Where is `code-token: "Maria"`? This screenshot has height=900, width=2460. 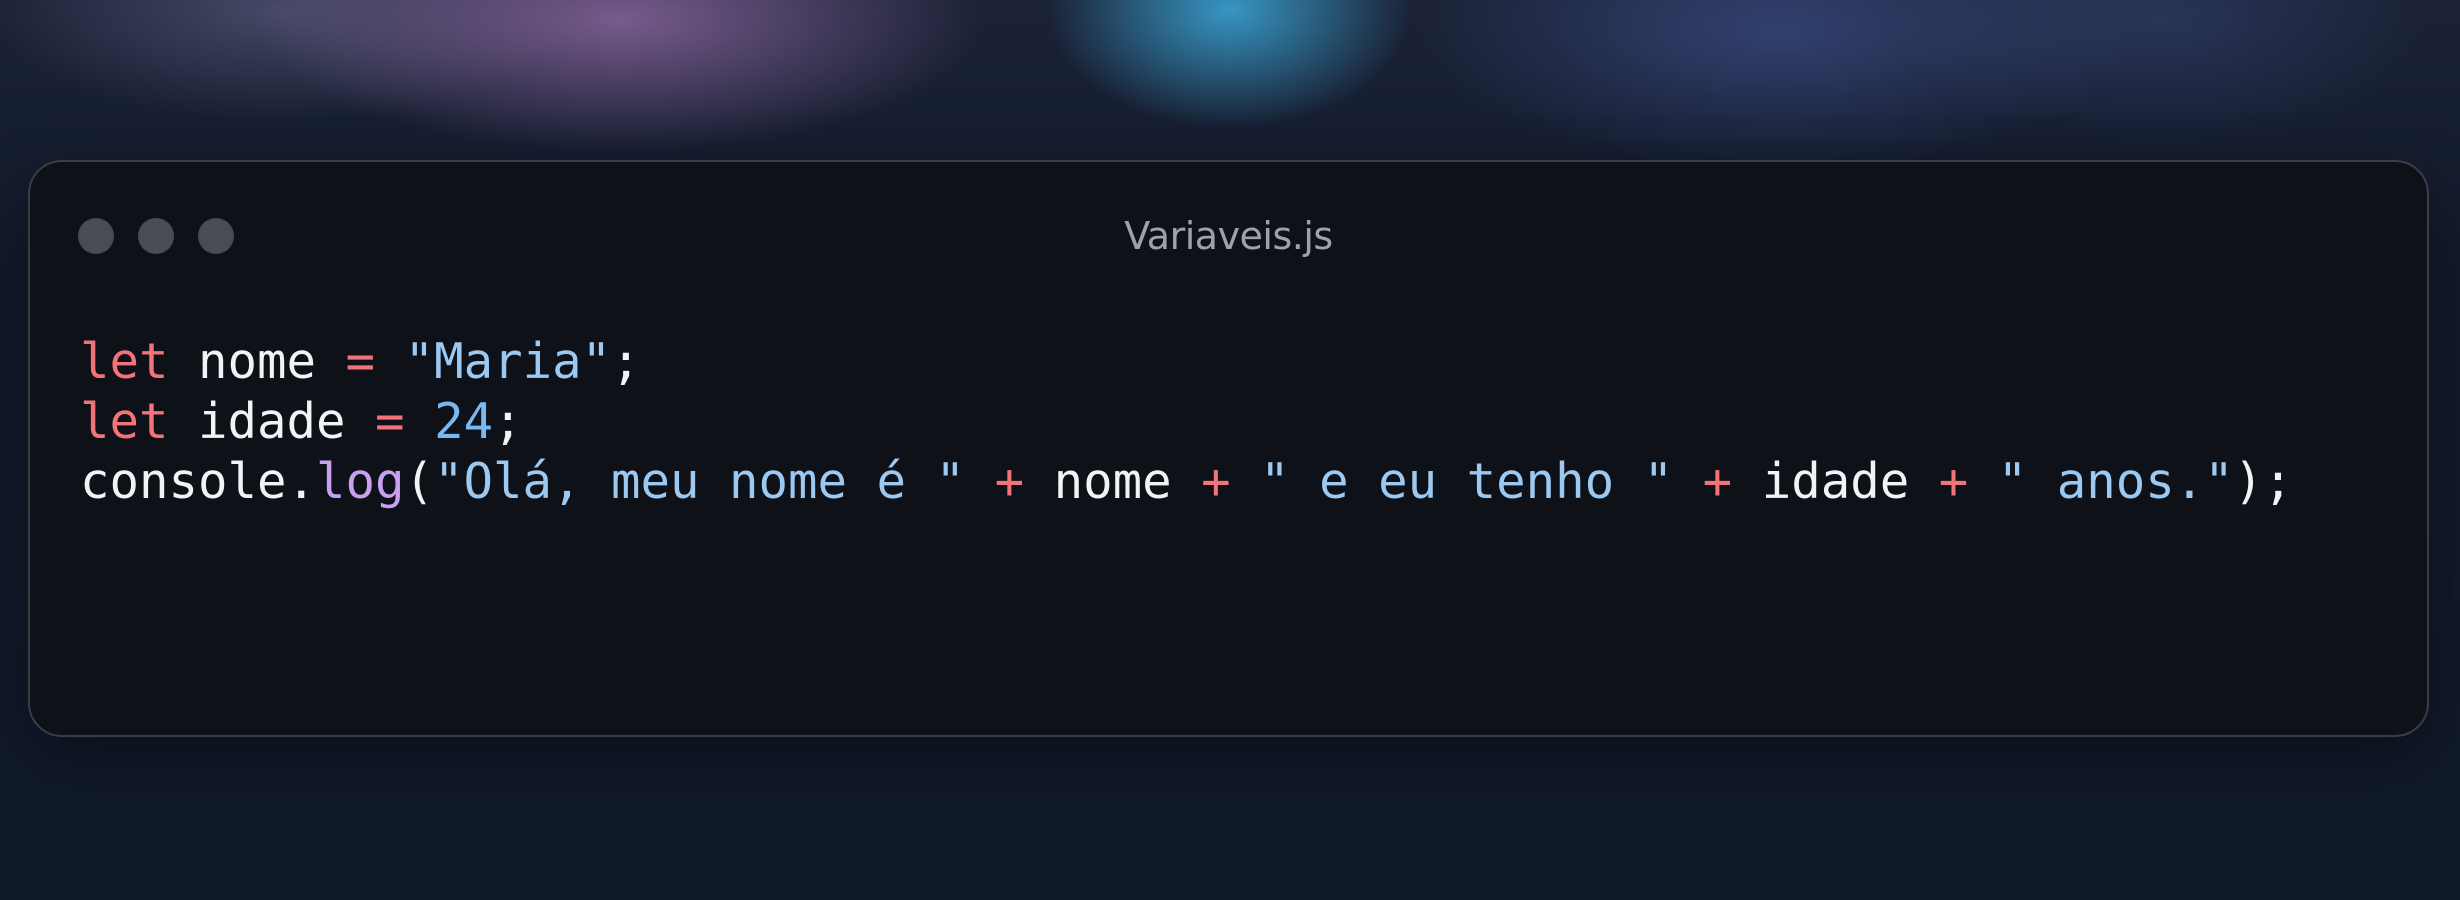
code-token: "Maria" is located at coordinates (508, 361).